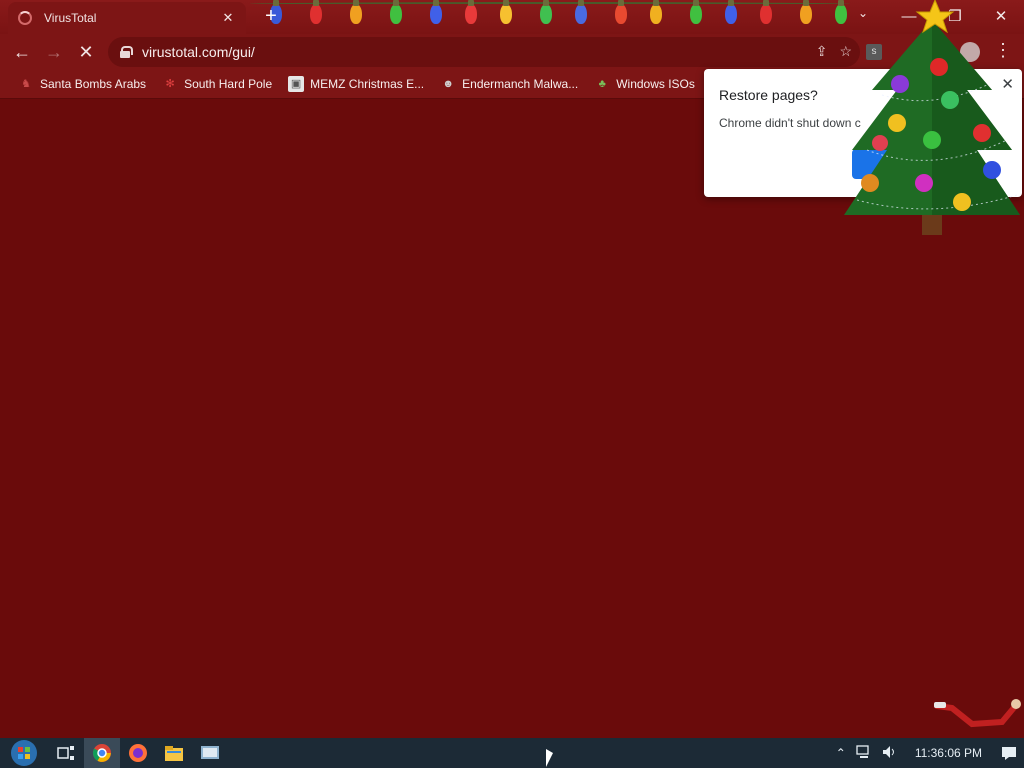  Describe the element at coordinates (977, 713) in the screenshot. I see `dancing-figure-image` at that location.